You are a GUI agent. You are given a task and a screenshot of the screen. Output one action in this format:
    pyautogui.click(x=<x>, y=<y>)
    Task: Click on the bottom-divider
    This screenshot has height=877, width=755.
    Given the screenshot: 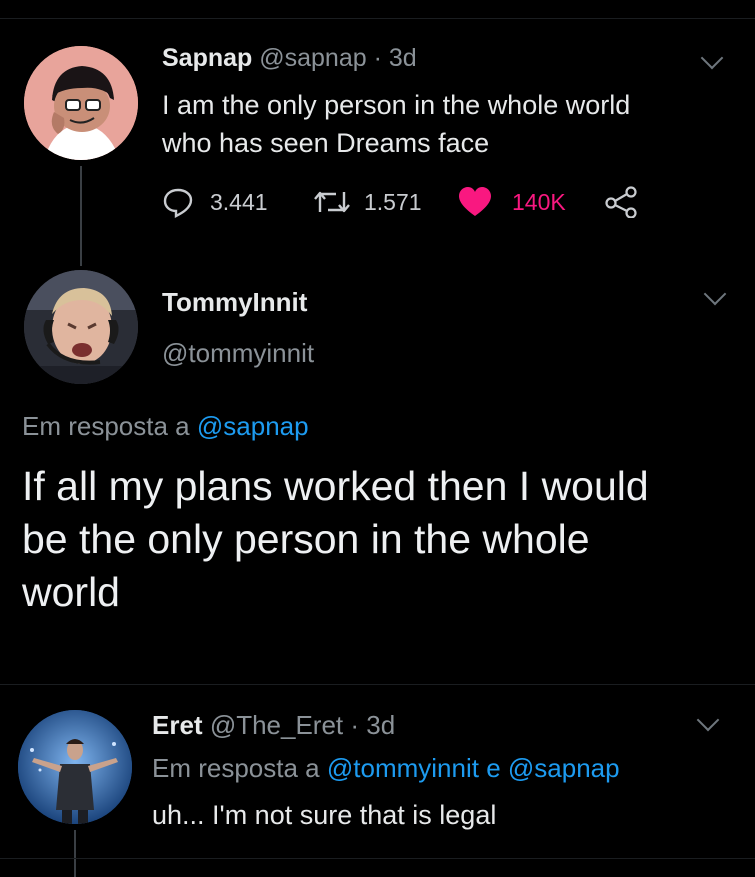 What is the action you would take?
    pyautogui.click(x=377, y=858)
    